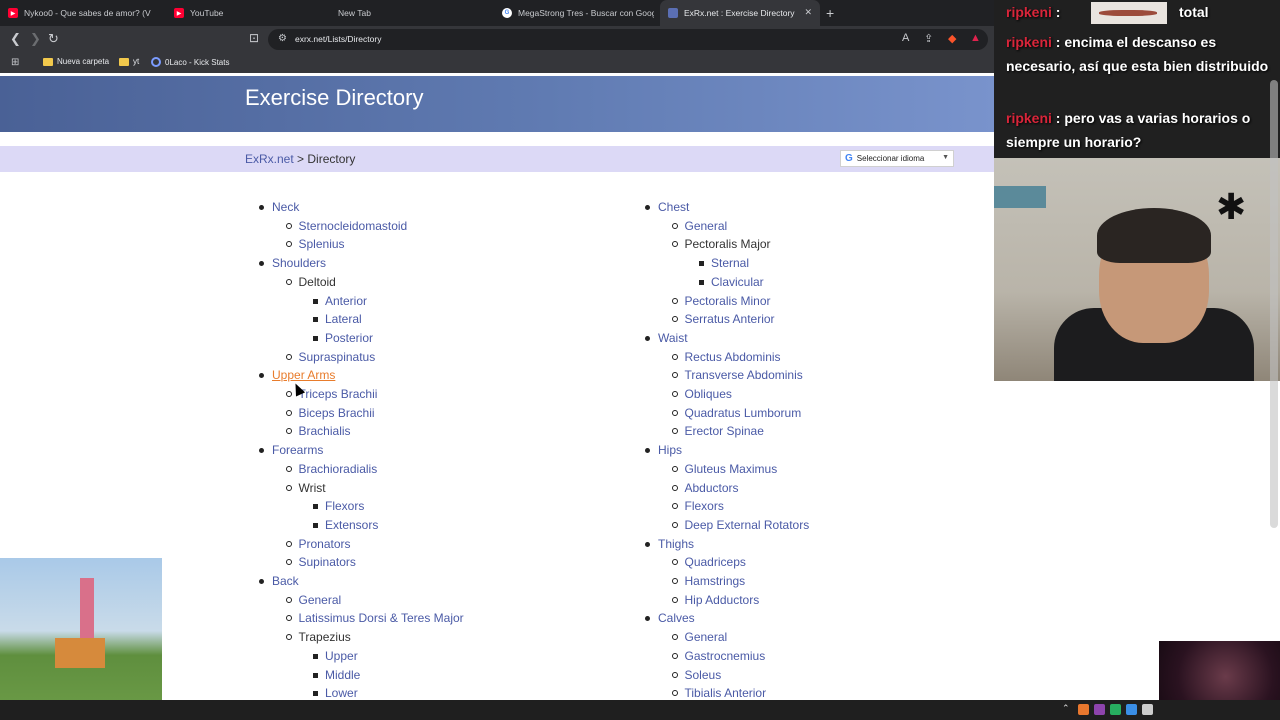 The height and width of the screenshot is (720, 1280). Describe the element at coordinates (701, 394) in the screenshot. I see `muscle-list-item: Obliques` at that location.